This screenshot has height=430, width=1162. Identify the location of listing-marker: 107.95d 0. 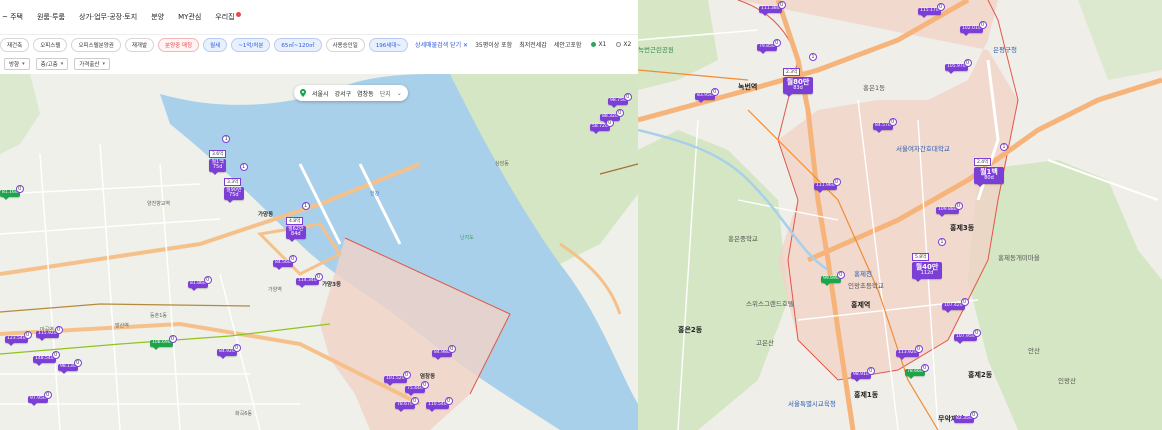
(967, 336).